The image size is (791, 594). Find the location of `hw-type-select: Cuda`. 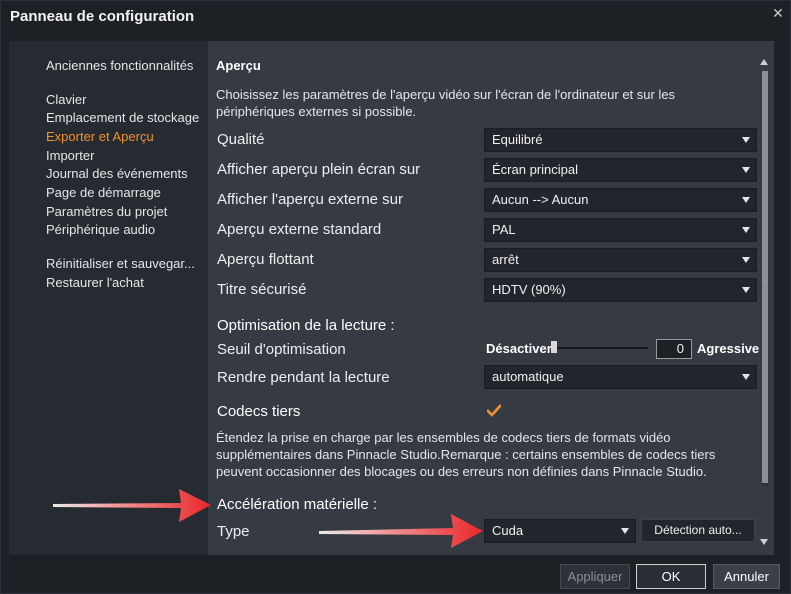

hw-type-select: Cuda is located at coordinates (560, 531).